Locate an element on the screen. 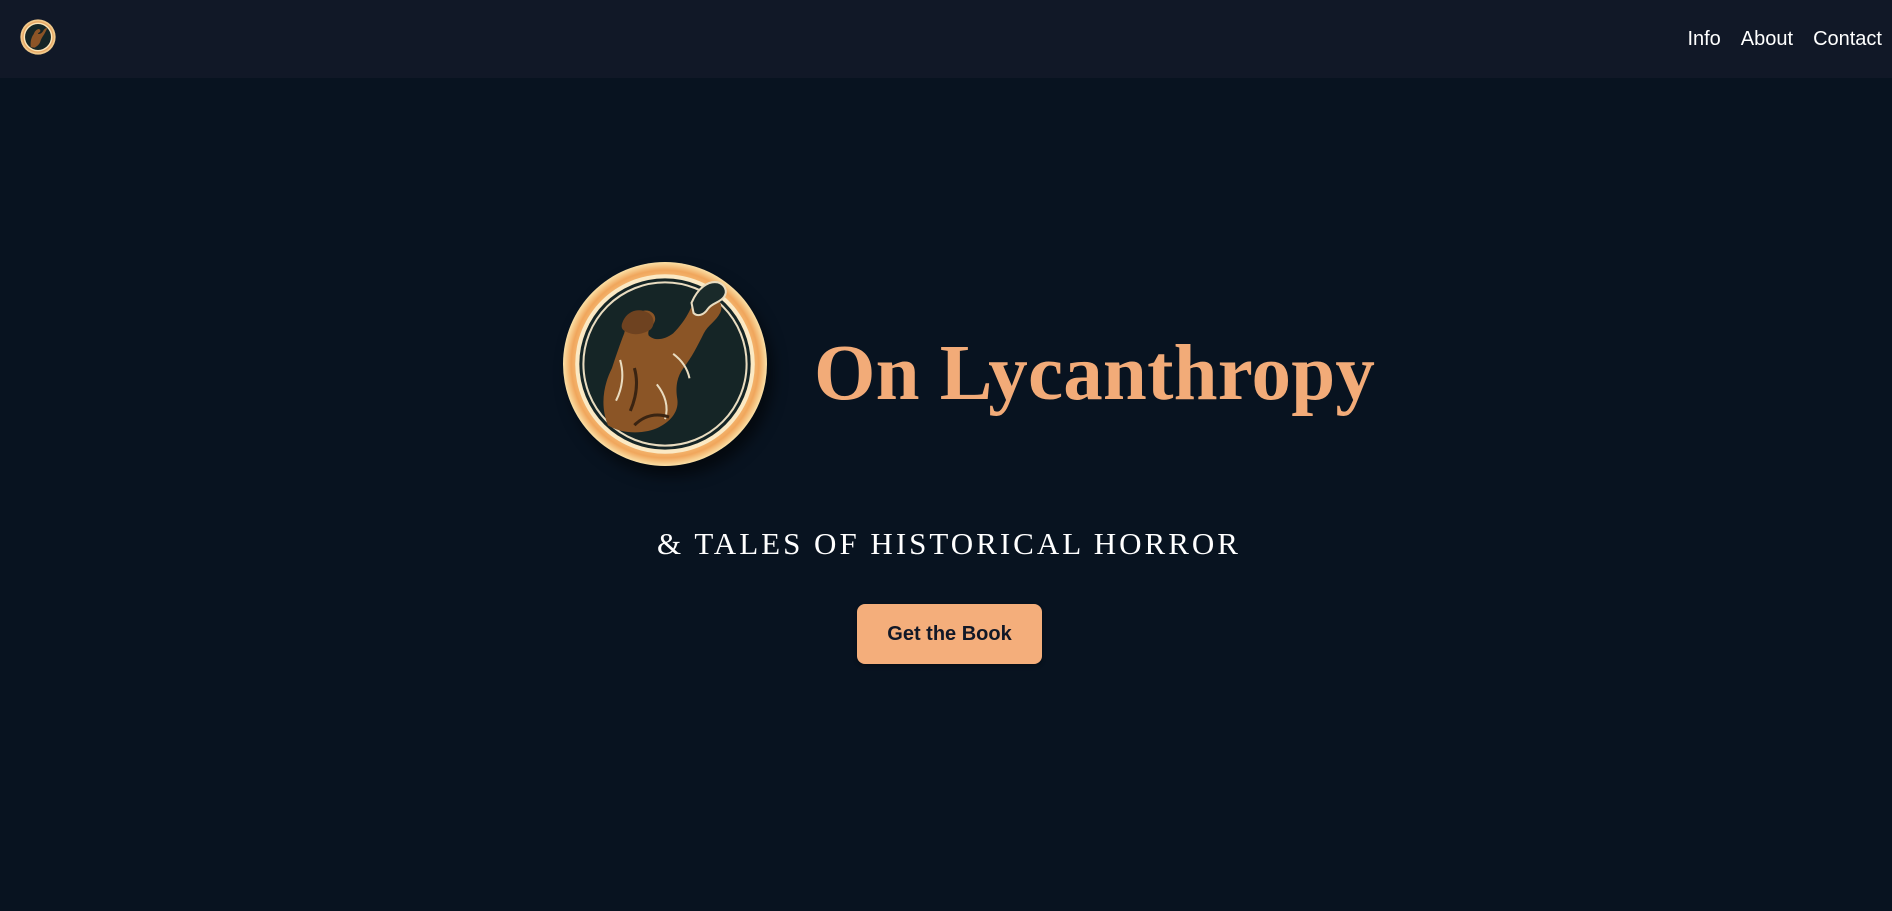  nav-link-about: About is located at coordinates (1767, 39).